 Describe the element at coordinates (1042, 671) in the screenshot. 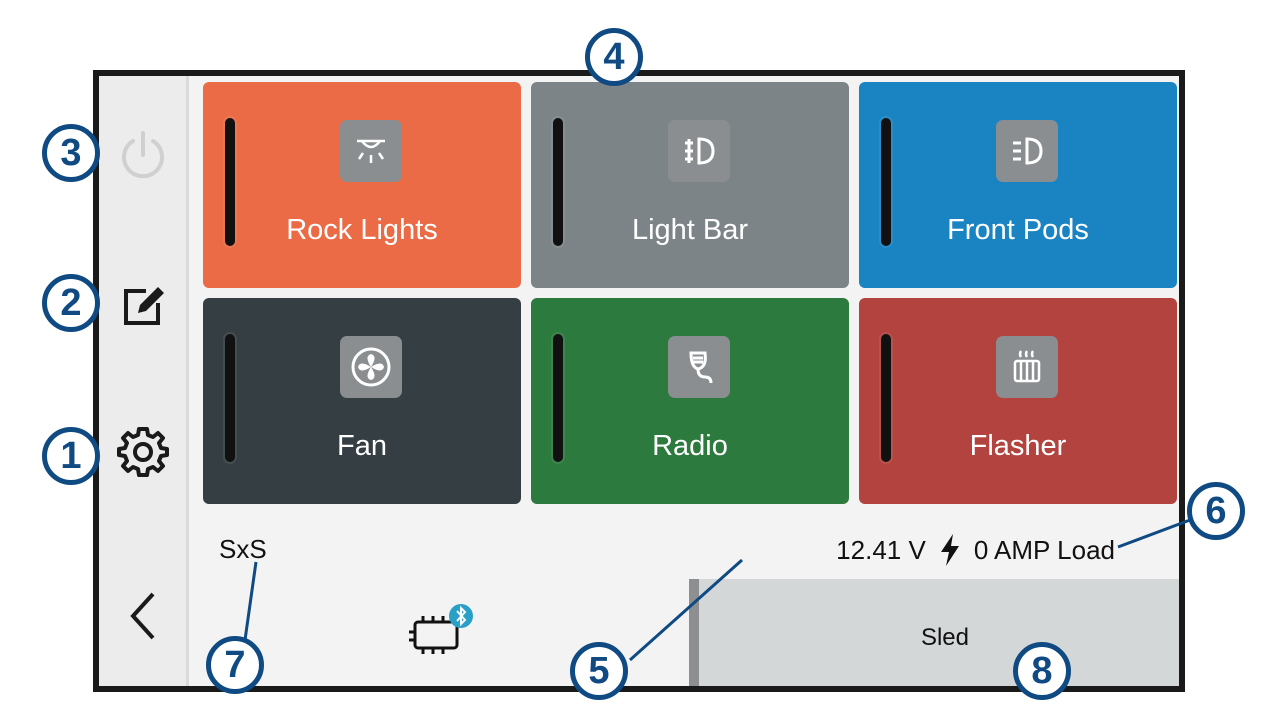

I see `callout-8: 8` at that location.